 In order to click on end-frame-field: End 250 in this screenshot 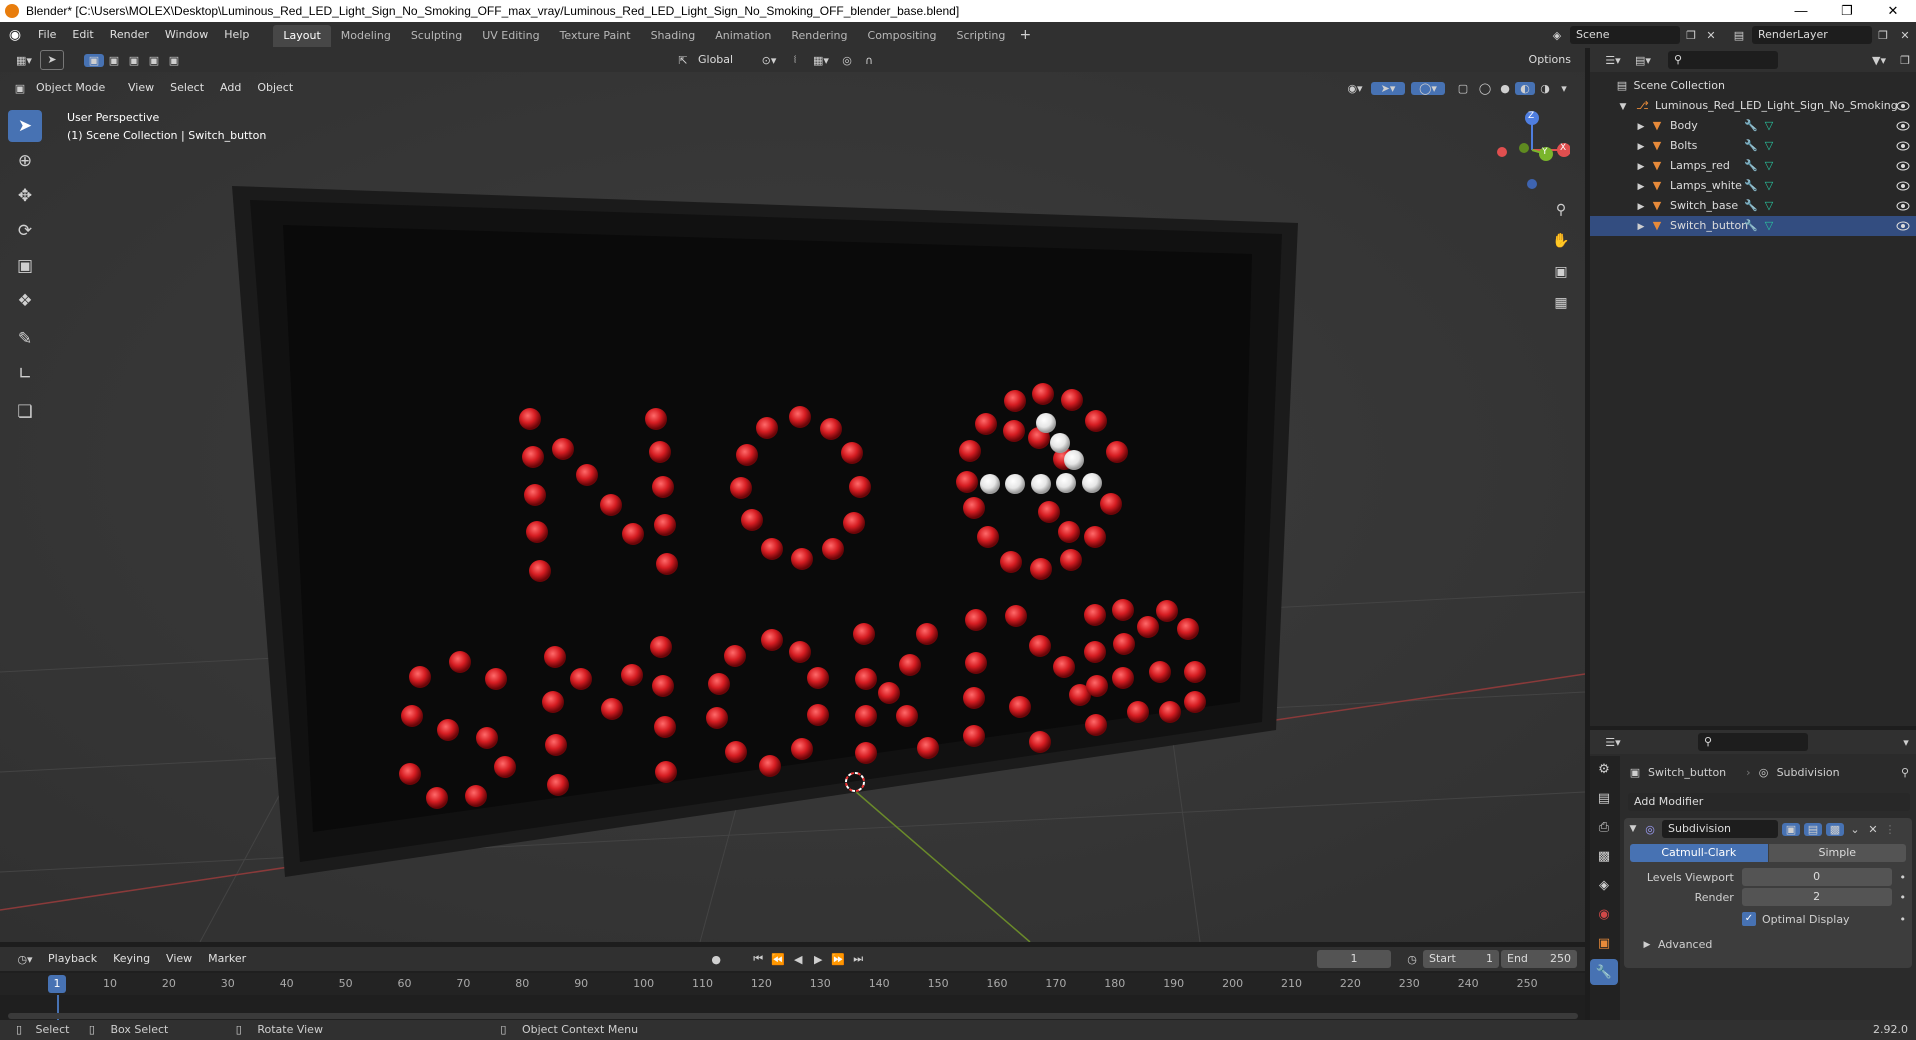, I will do `click(1539, 959)`.